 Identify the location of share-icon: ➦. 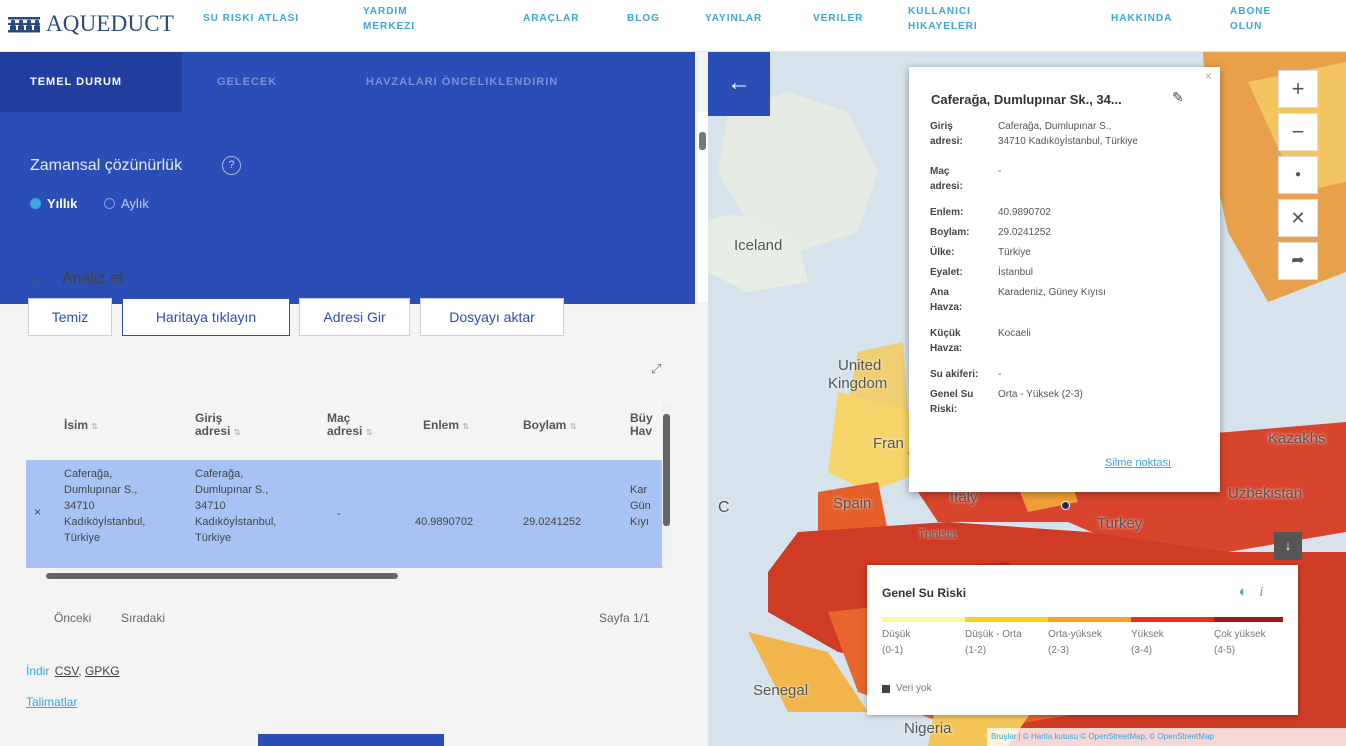
(1298, 261).